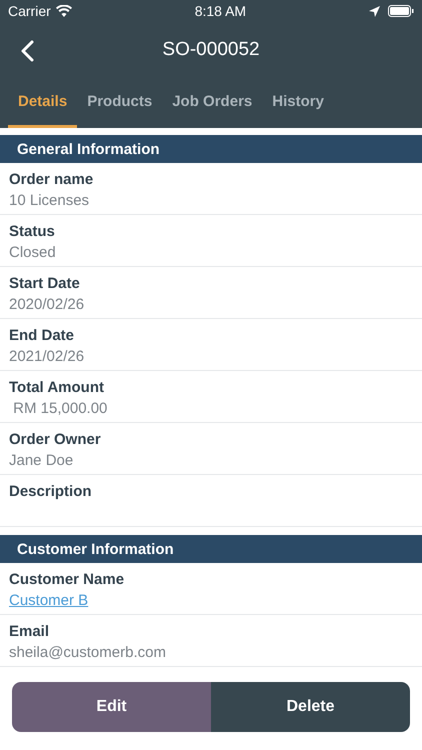  I want to click on field-label: Description, so click(51, 491).